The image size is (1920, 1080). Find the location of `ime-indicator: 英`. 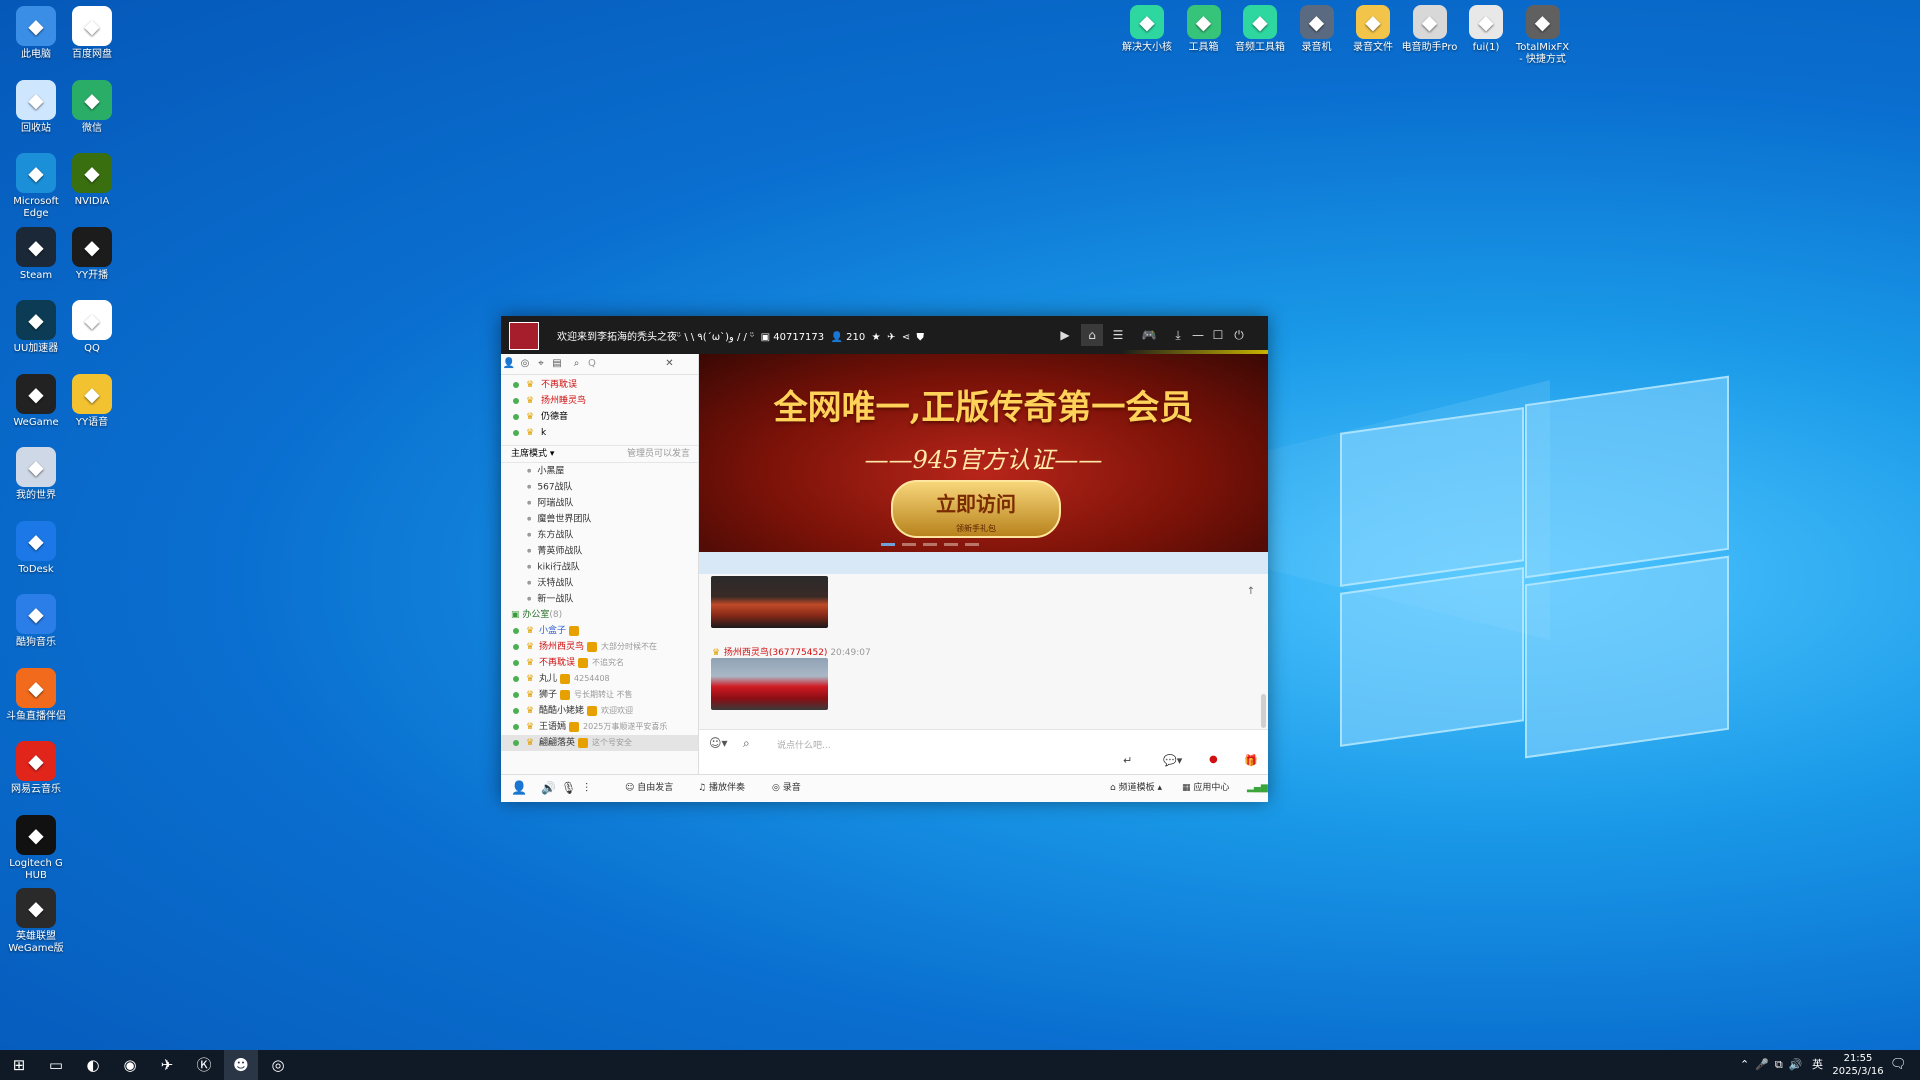

ime-indicator: 英 is located at coordinates (1817, 1065).